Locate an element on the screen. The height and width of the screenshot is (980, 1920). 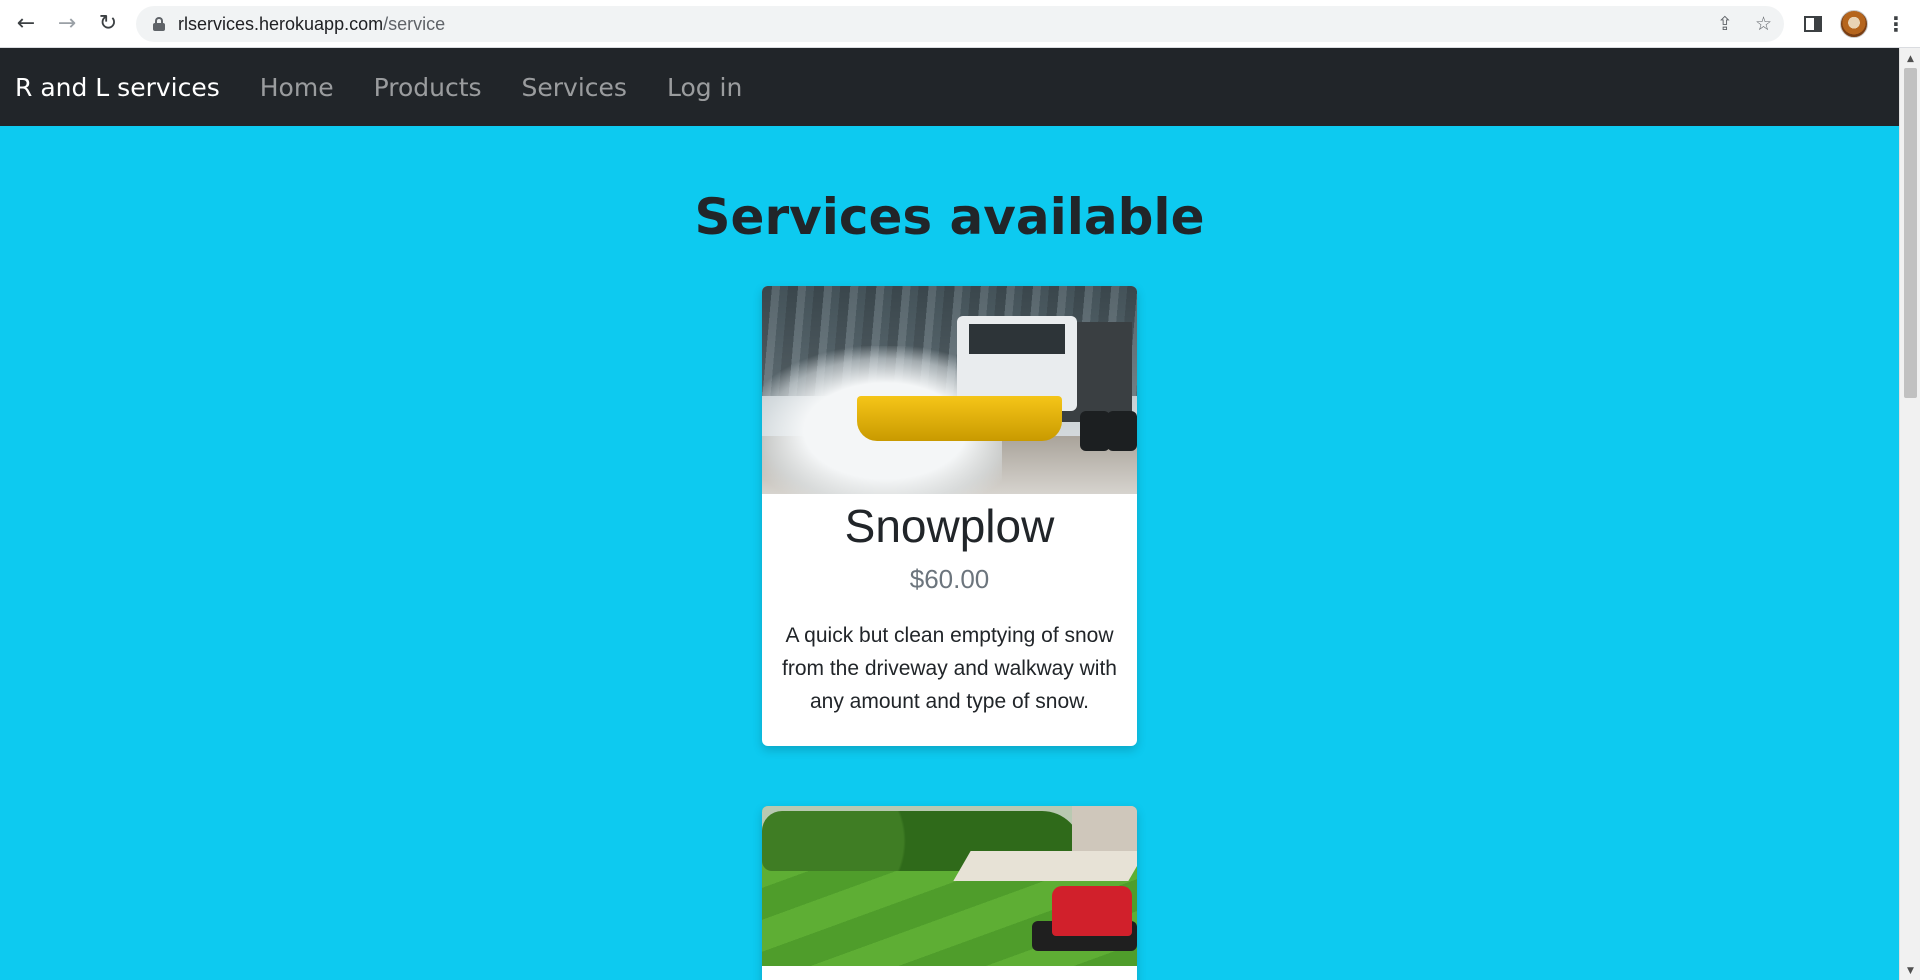
snowplow-truck-image is located at coordinates (949, 390).